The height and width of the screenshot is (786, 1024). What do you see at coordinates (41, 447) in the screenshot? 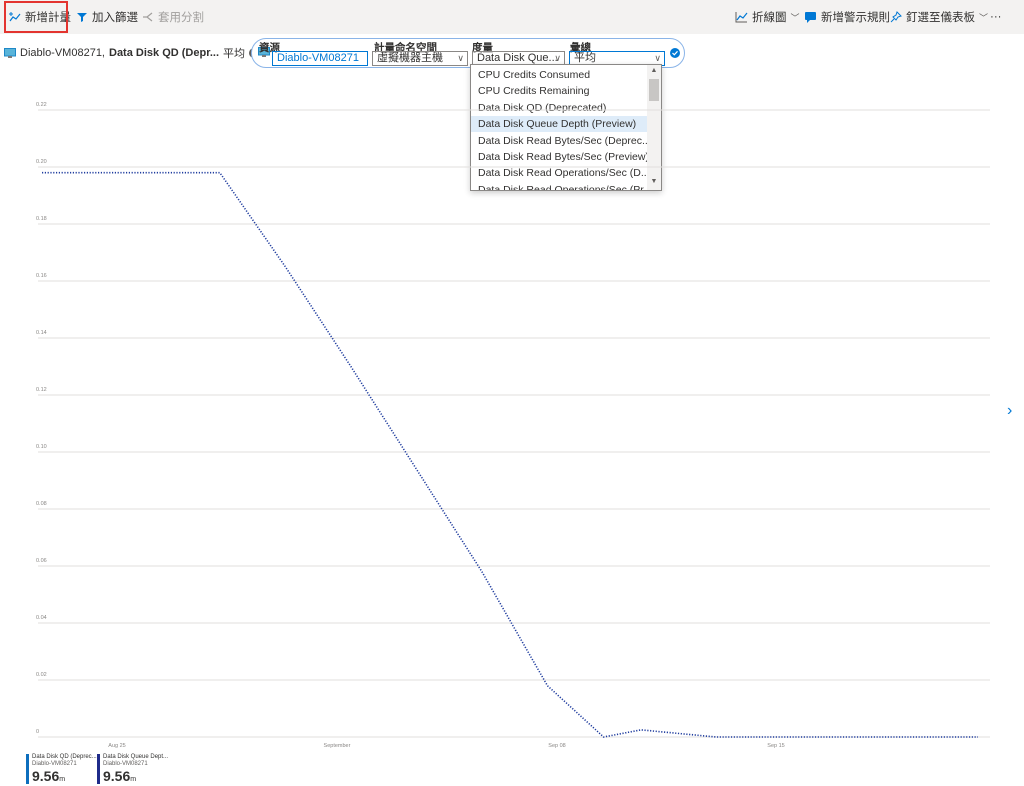
I see `y-tick-label: 0.10` at bounding box center [41, 447].